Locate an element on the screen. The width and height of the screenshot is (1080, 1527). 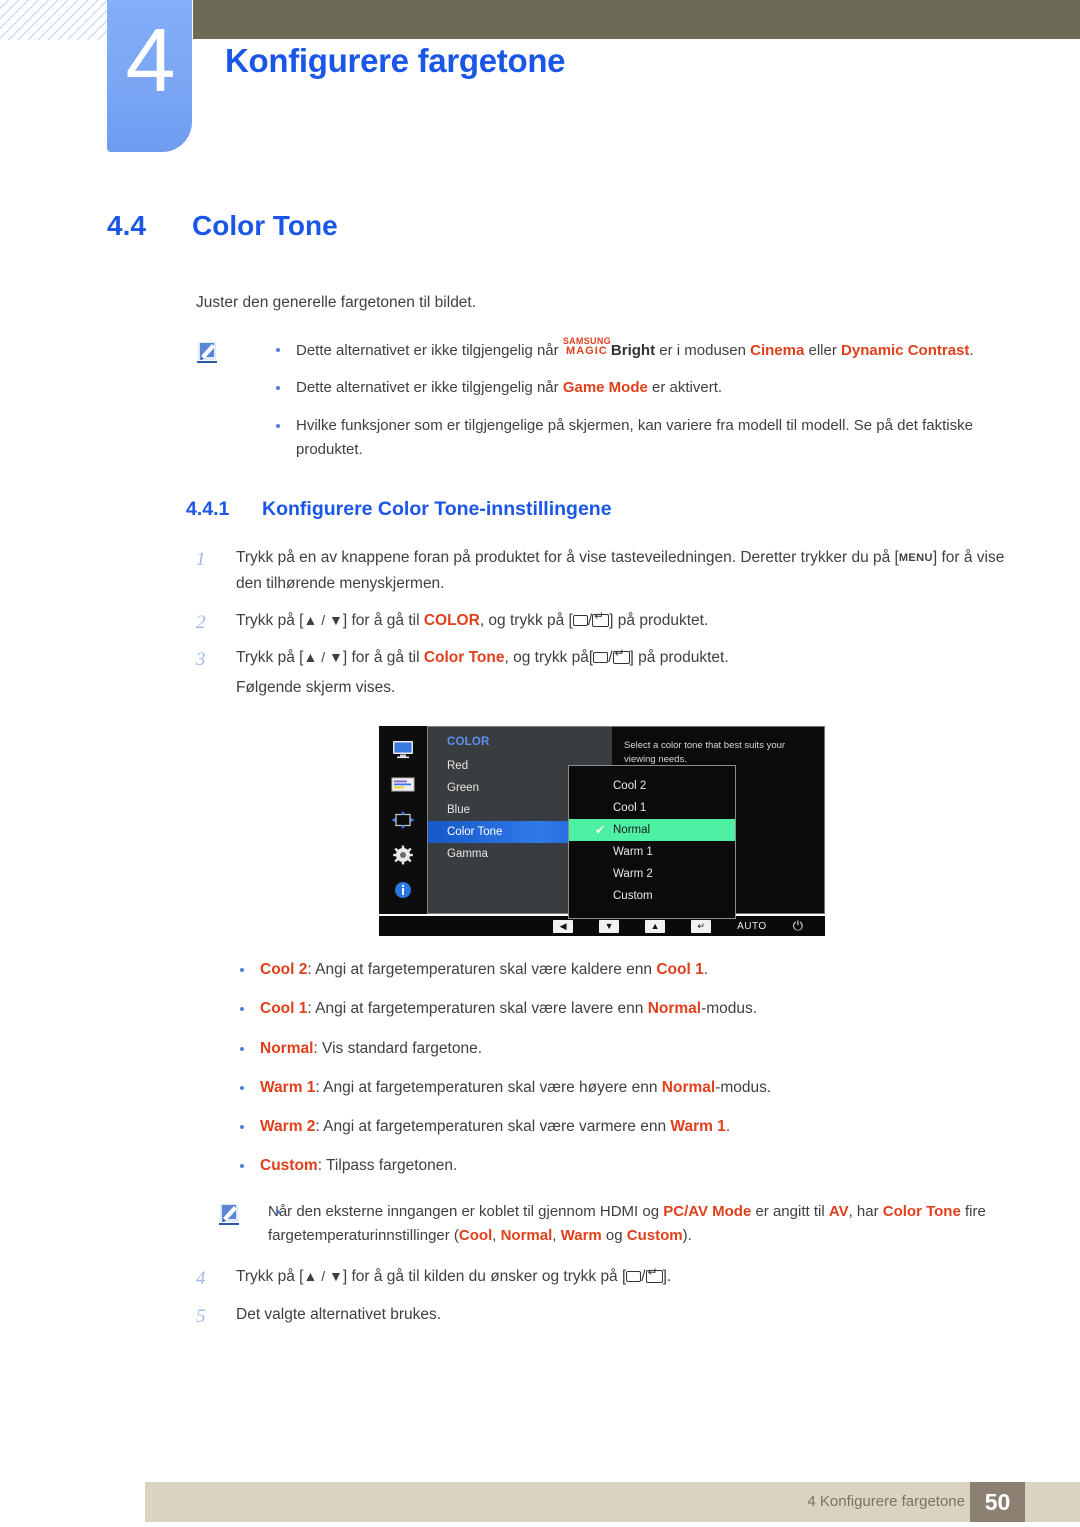
note-text: er i modusen is located at coordinates (703, 350).